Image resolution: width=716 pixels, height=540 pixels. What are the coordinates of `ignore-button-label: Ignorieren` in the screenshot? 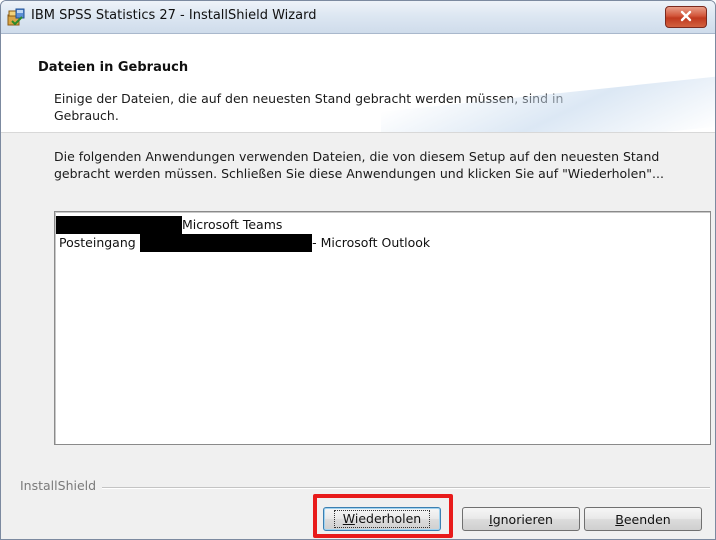 It's located at (521, 519).